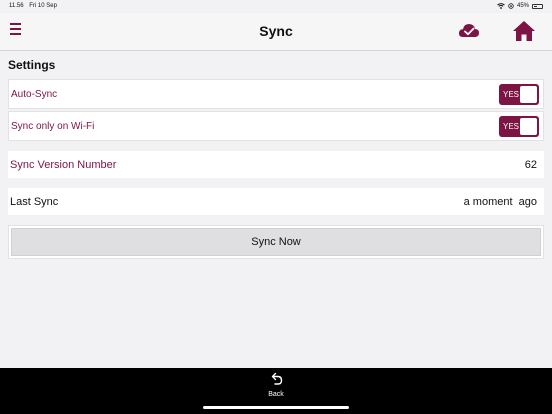 The image size is (552, 414). I want to click on status-date: Fri 10 Sep, so click(43, 6).